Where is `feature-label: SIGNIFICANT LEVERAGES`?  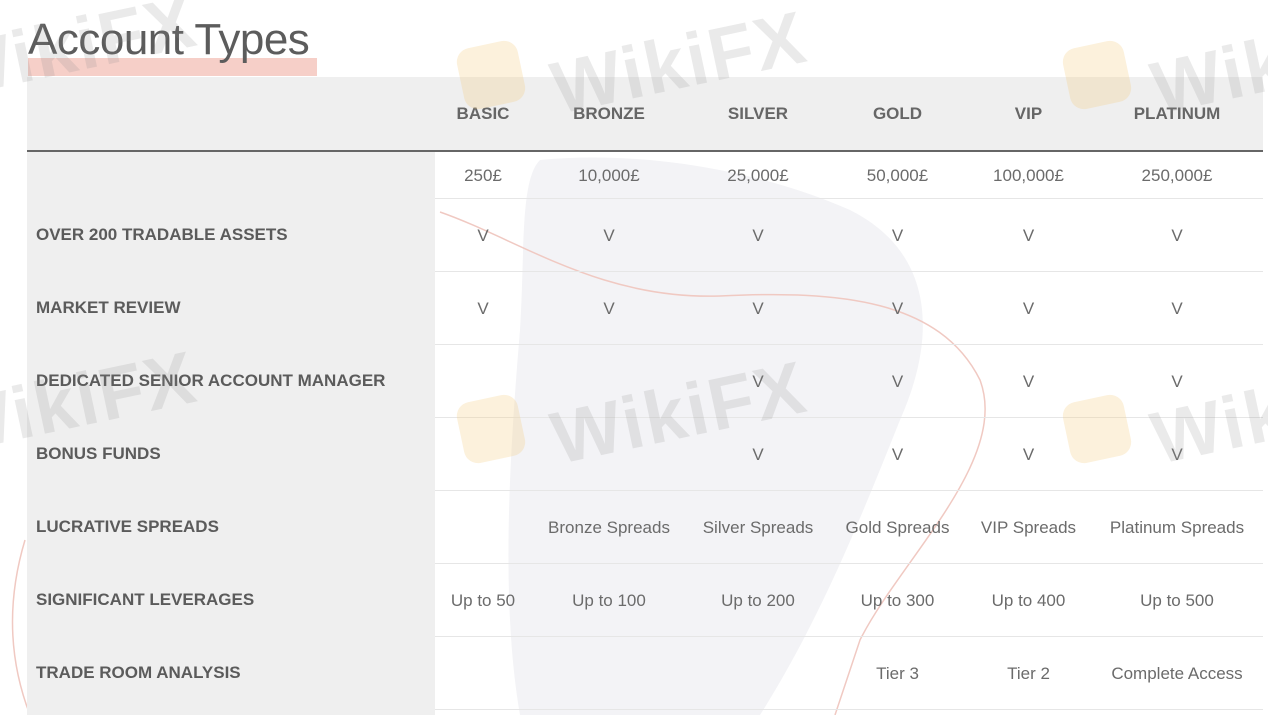 feature-label: SIGNIFICANT LEVERAGES is located at coordinates (145, 599).